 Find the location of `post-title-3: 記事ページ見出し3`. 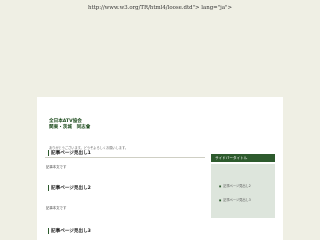

post-title-3: 記事ページ見出し3 is located at coordinates (69, 231).